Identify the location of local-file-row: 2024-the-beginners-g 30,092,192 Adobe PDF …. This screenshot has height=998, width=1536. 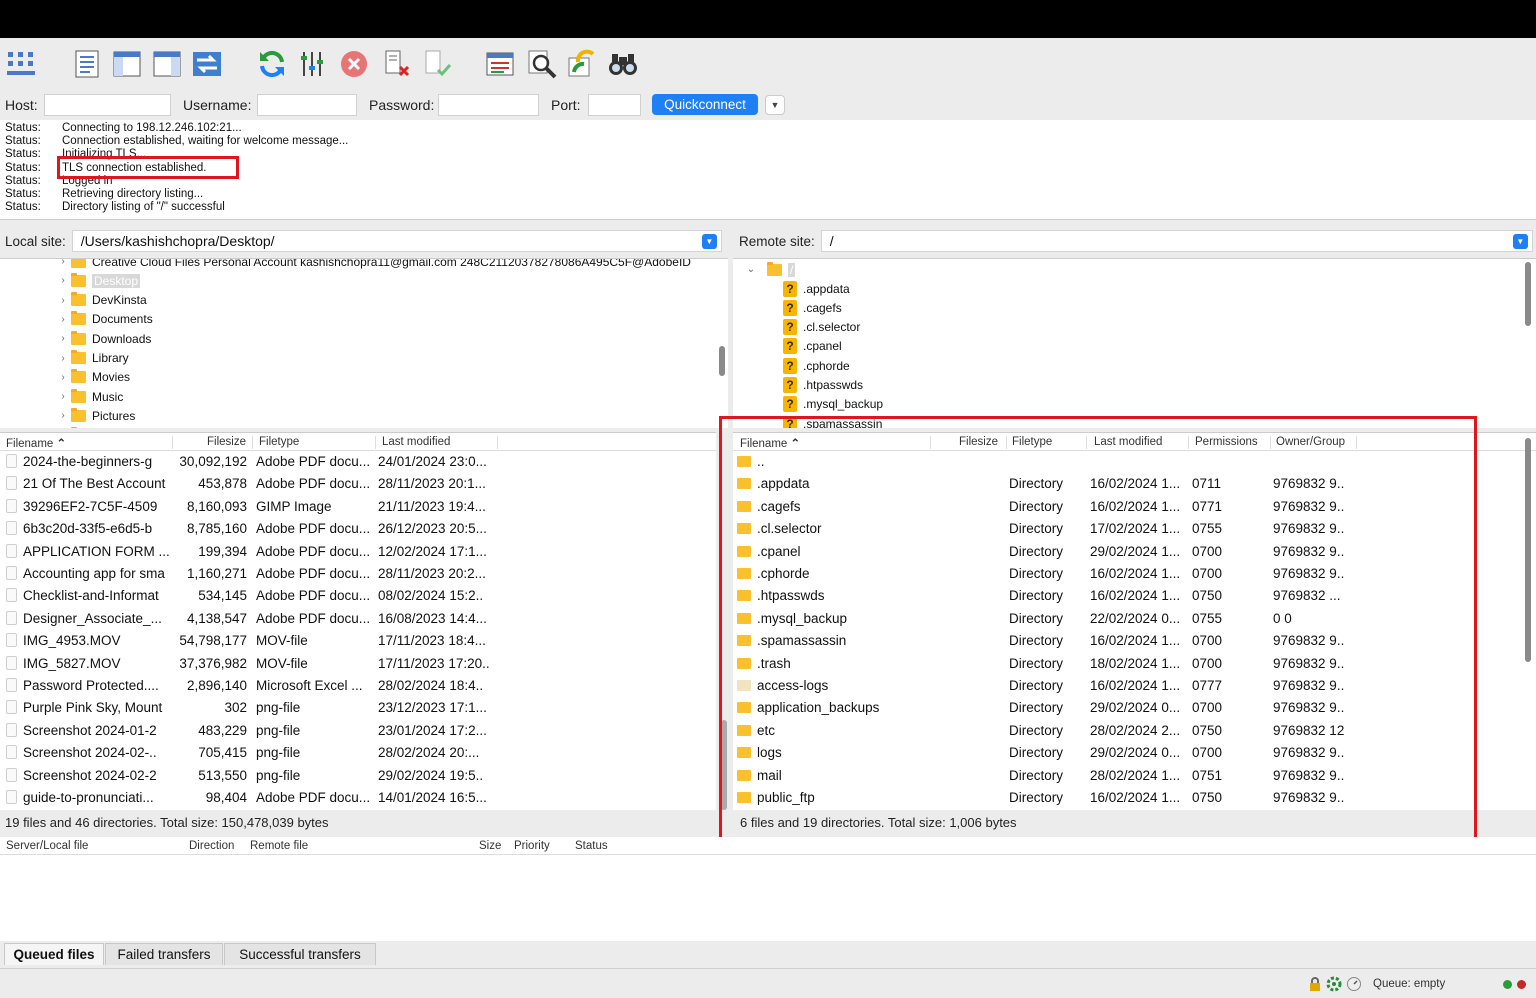
(358, 462).